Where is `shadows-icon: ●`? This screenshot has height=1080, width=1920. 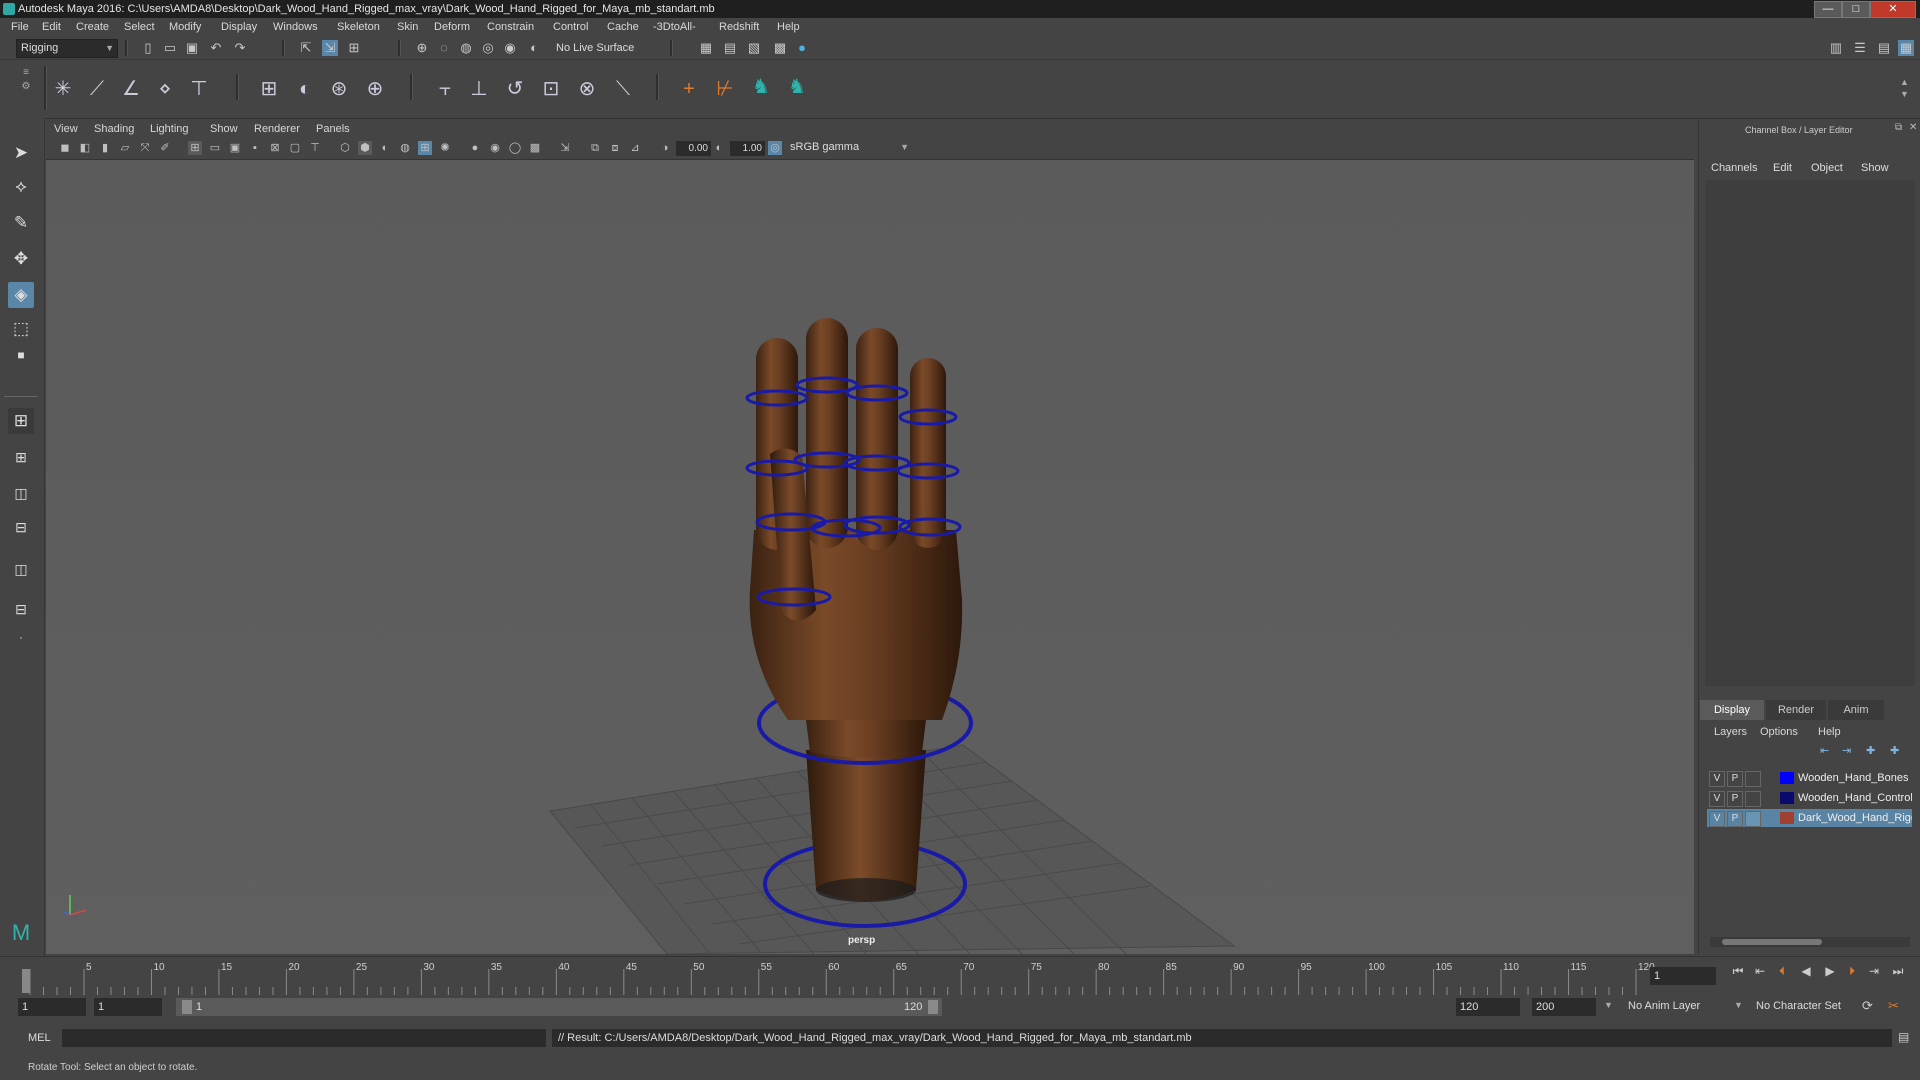
shadows-icon: ● is located at coordinates (475, 148).